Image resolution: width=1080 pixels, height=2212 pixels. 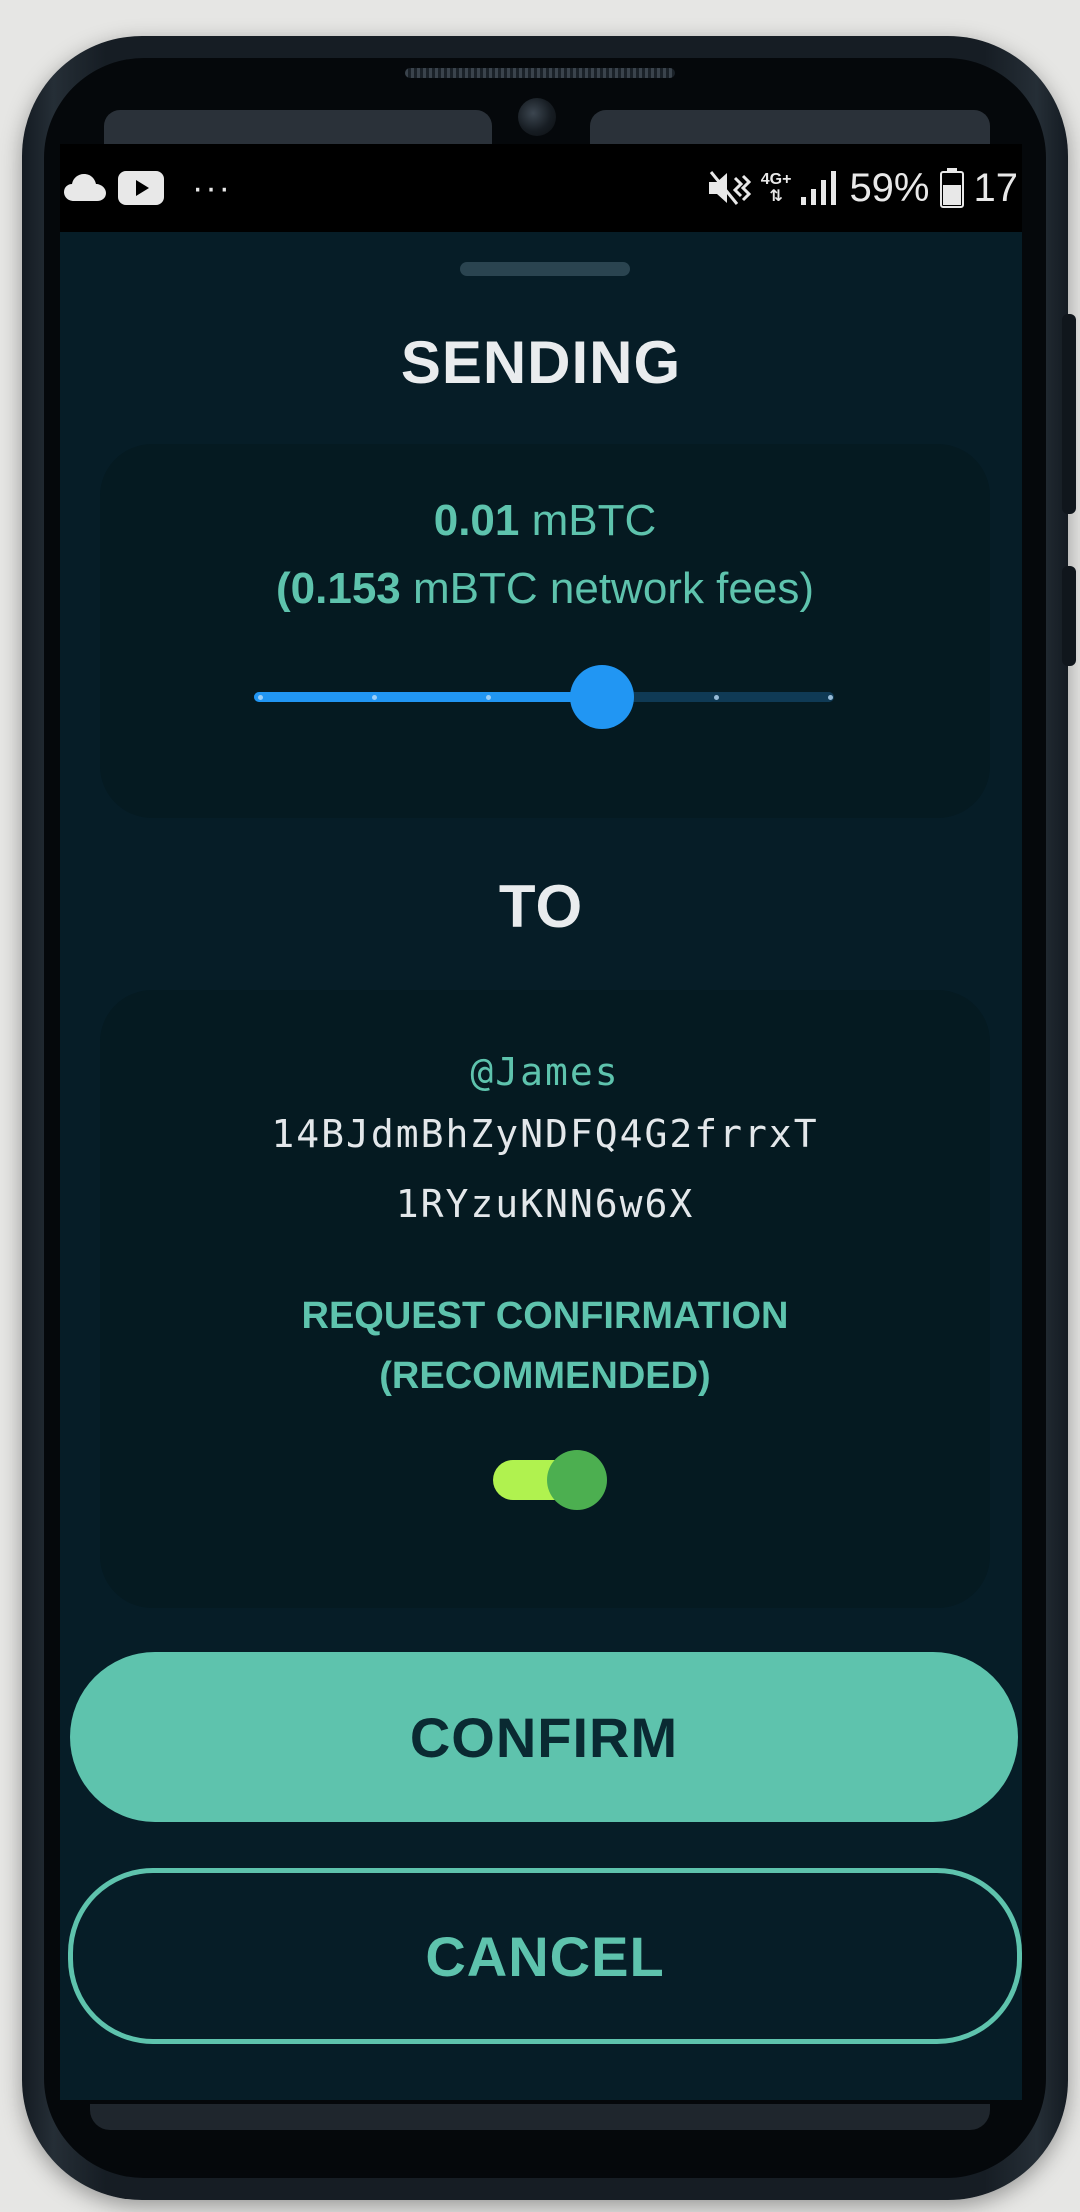 I want to click on volume-button, so click(x=1069, y=616).